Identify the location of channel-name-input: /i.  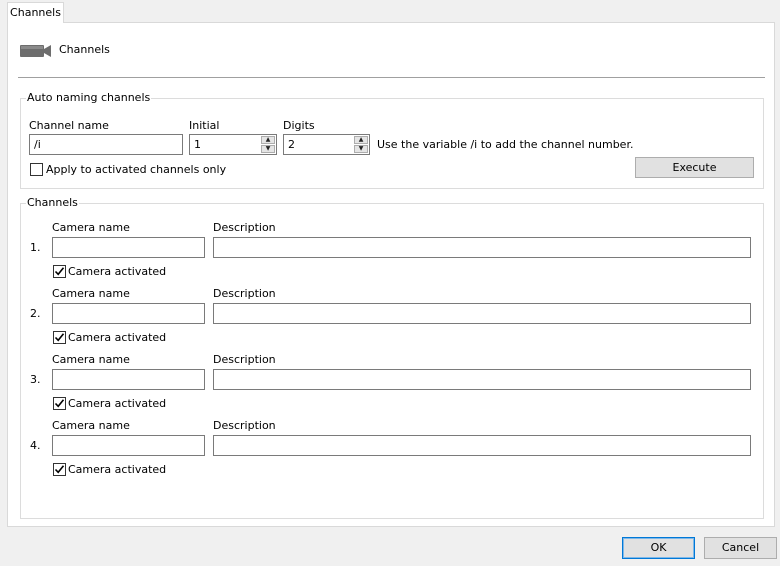
(106, 144).